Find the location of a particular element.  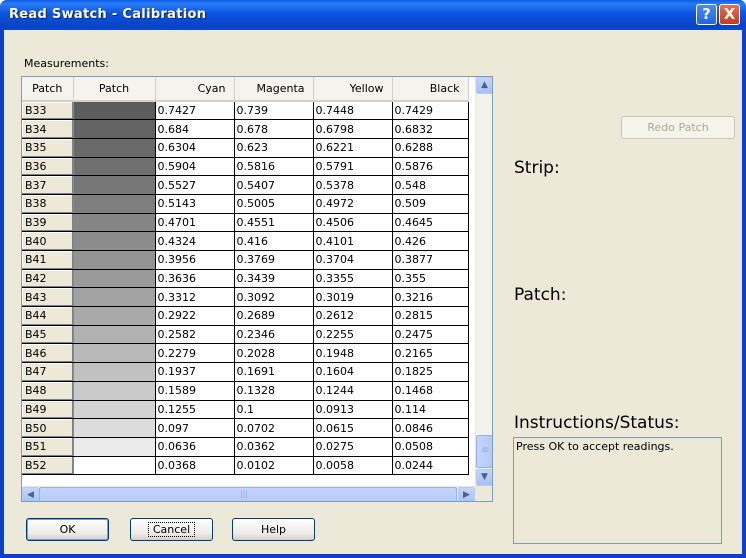

row-magenta-value: 0.2028 is located at coordinates (274, 353).